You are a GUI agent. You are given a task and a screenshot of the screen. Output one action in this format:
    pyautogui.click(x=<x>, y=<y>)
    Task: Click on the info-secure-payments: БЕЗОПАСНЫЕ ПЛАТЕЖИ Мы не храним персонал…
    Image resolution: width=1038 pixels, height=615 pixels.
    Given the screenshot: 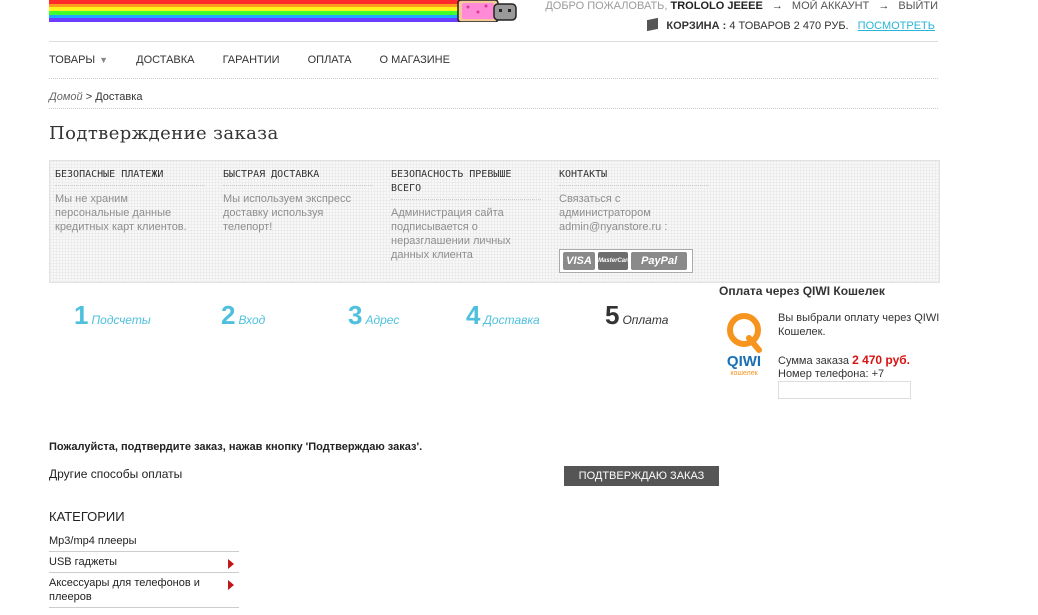 What is the action you would take?
    pyautogui.click(x=130, y=201)
    